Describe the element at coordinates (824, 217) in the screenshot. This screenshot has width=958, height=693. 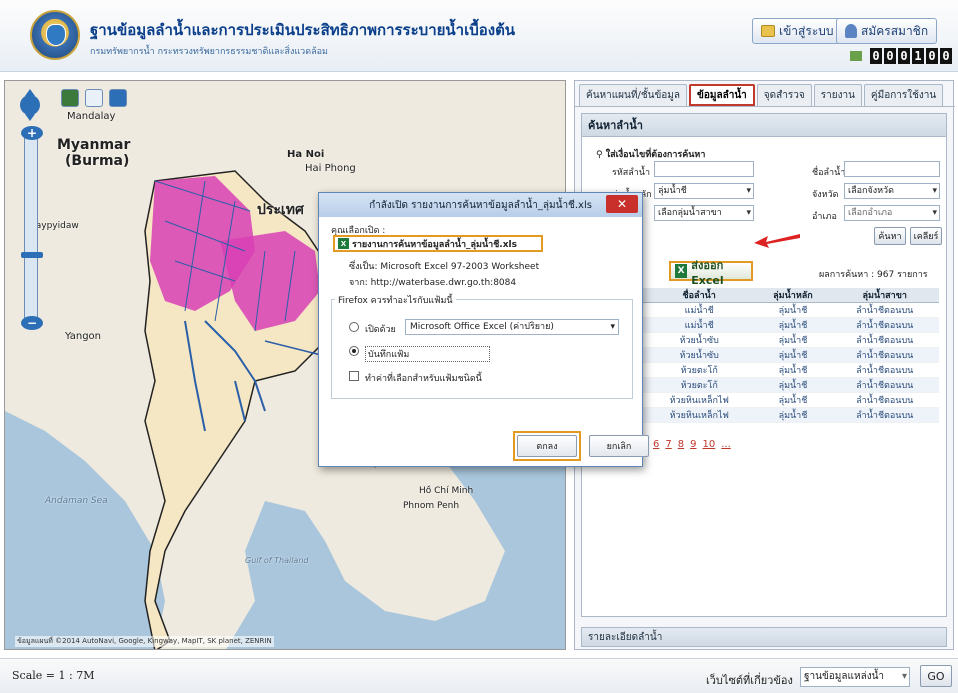
I see `district-label: อำเภอ` at that location.